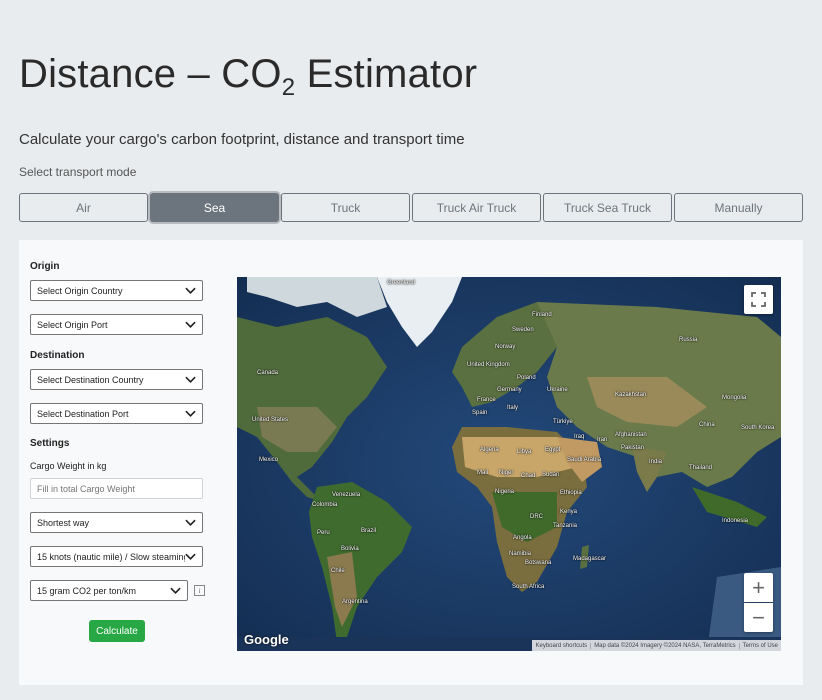 This screenshot has width=822, height=700. Describe the element at coordinates (505, 492) in the screenshot. I see `map-label: Nigeria` at that location.